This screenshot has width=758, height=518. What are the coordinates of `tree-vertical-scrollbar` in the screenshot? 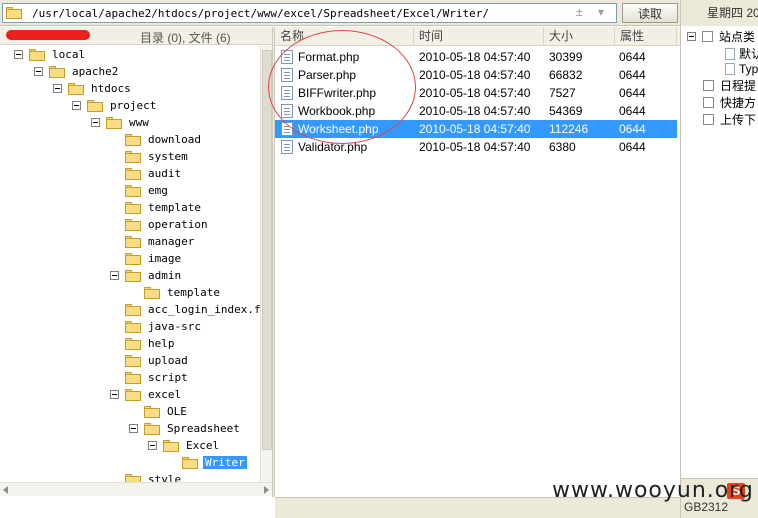 It's located at (266, 264).